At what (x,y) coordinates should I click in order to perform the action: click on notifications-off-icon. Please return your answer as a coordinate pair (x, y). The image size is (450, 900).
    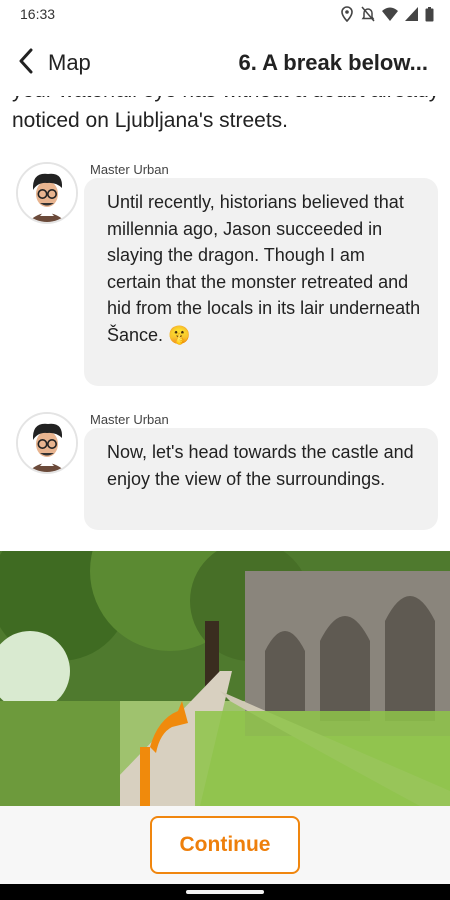
    Looking at the image, I should click on (368, 14).